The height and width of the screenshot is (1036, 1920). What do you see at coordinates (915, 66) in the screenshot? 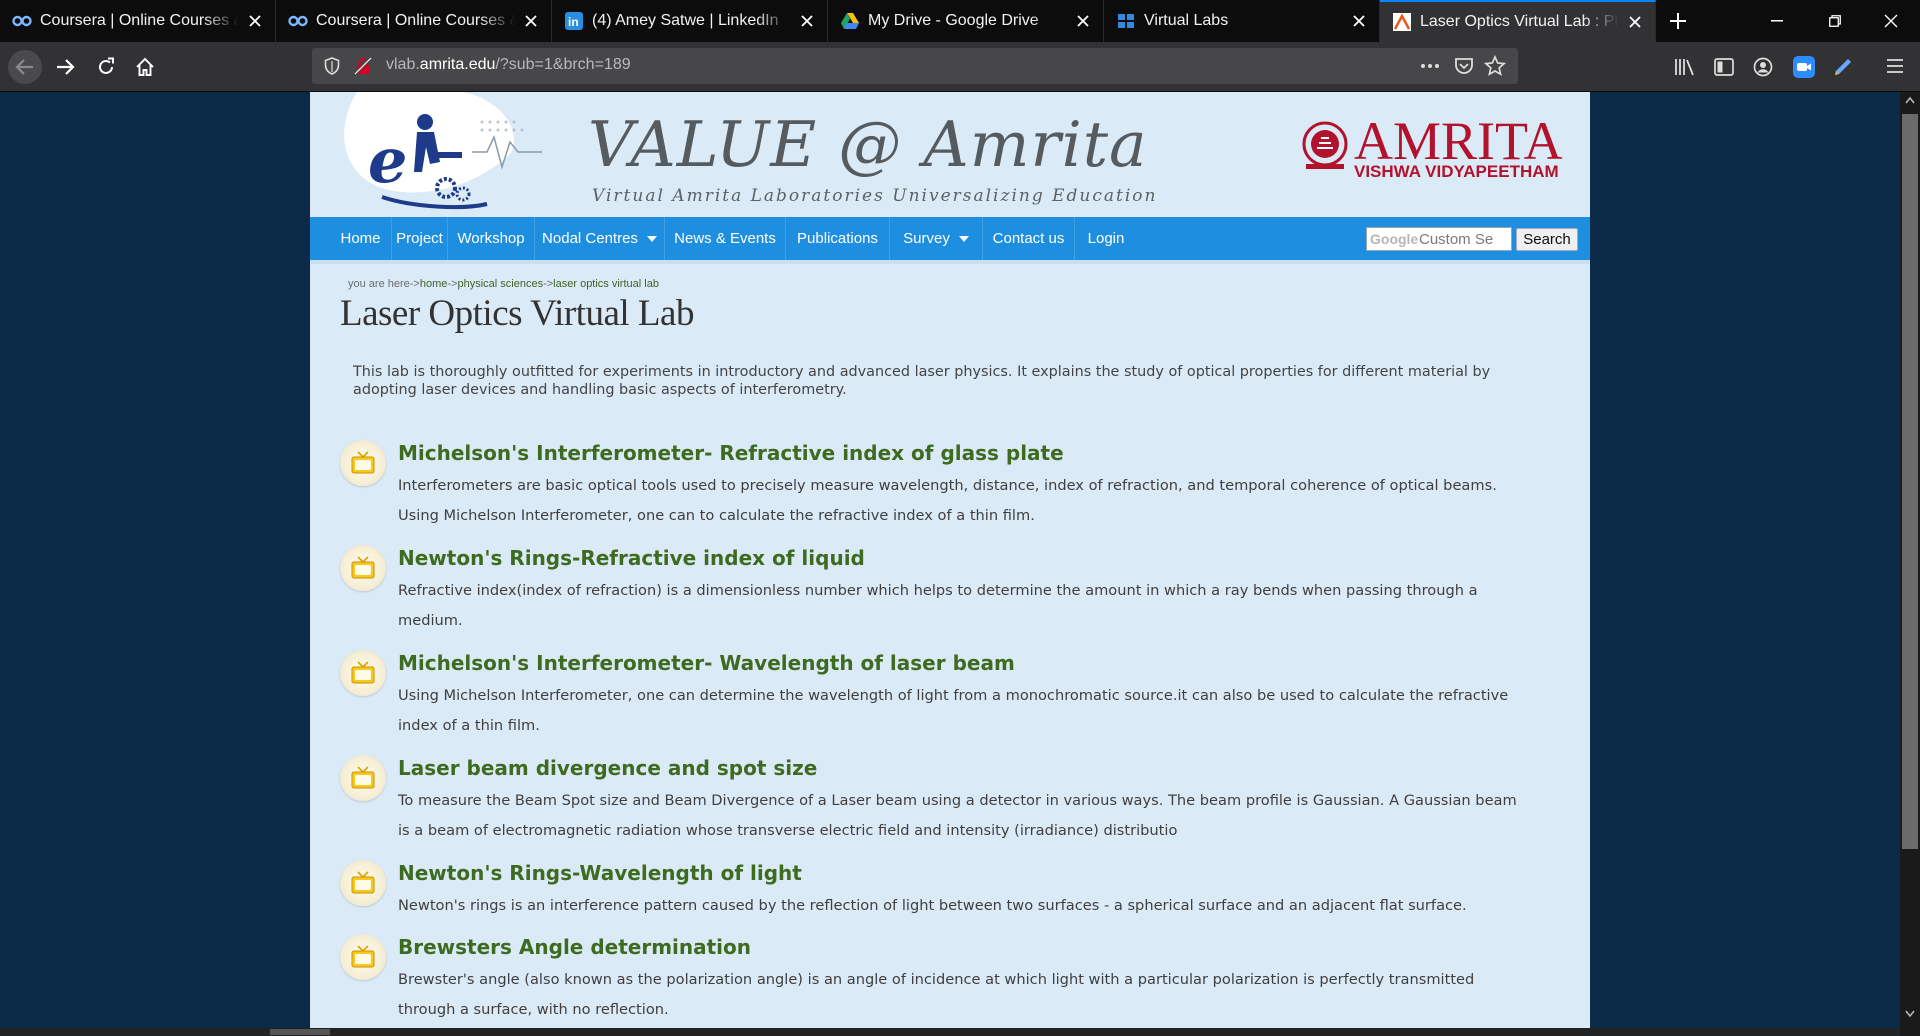
I see `address-bar: vlab.amrita.edu/?sub=1&brch=189` at bounding box center [915, 66].